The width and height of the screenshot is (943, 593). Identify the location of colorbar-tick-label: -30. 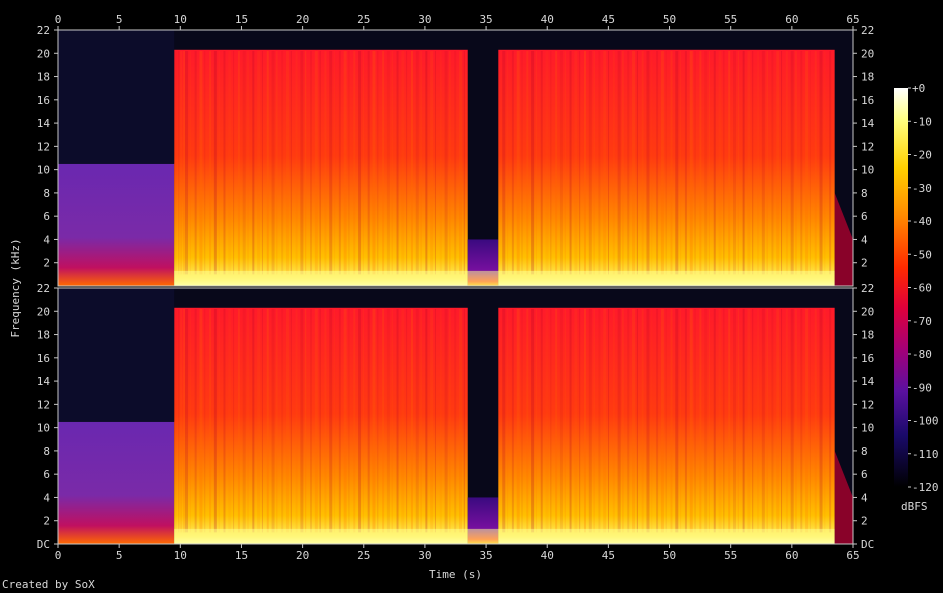
(922, 188).